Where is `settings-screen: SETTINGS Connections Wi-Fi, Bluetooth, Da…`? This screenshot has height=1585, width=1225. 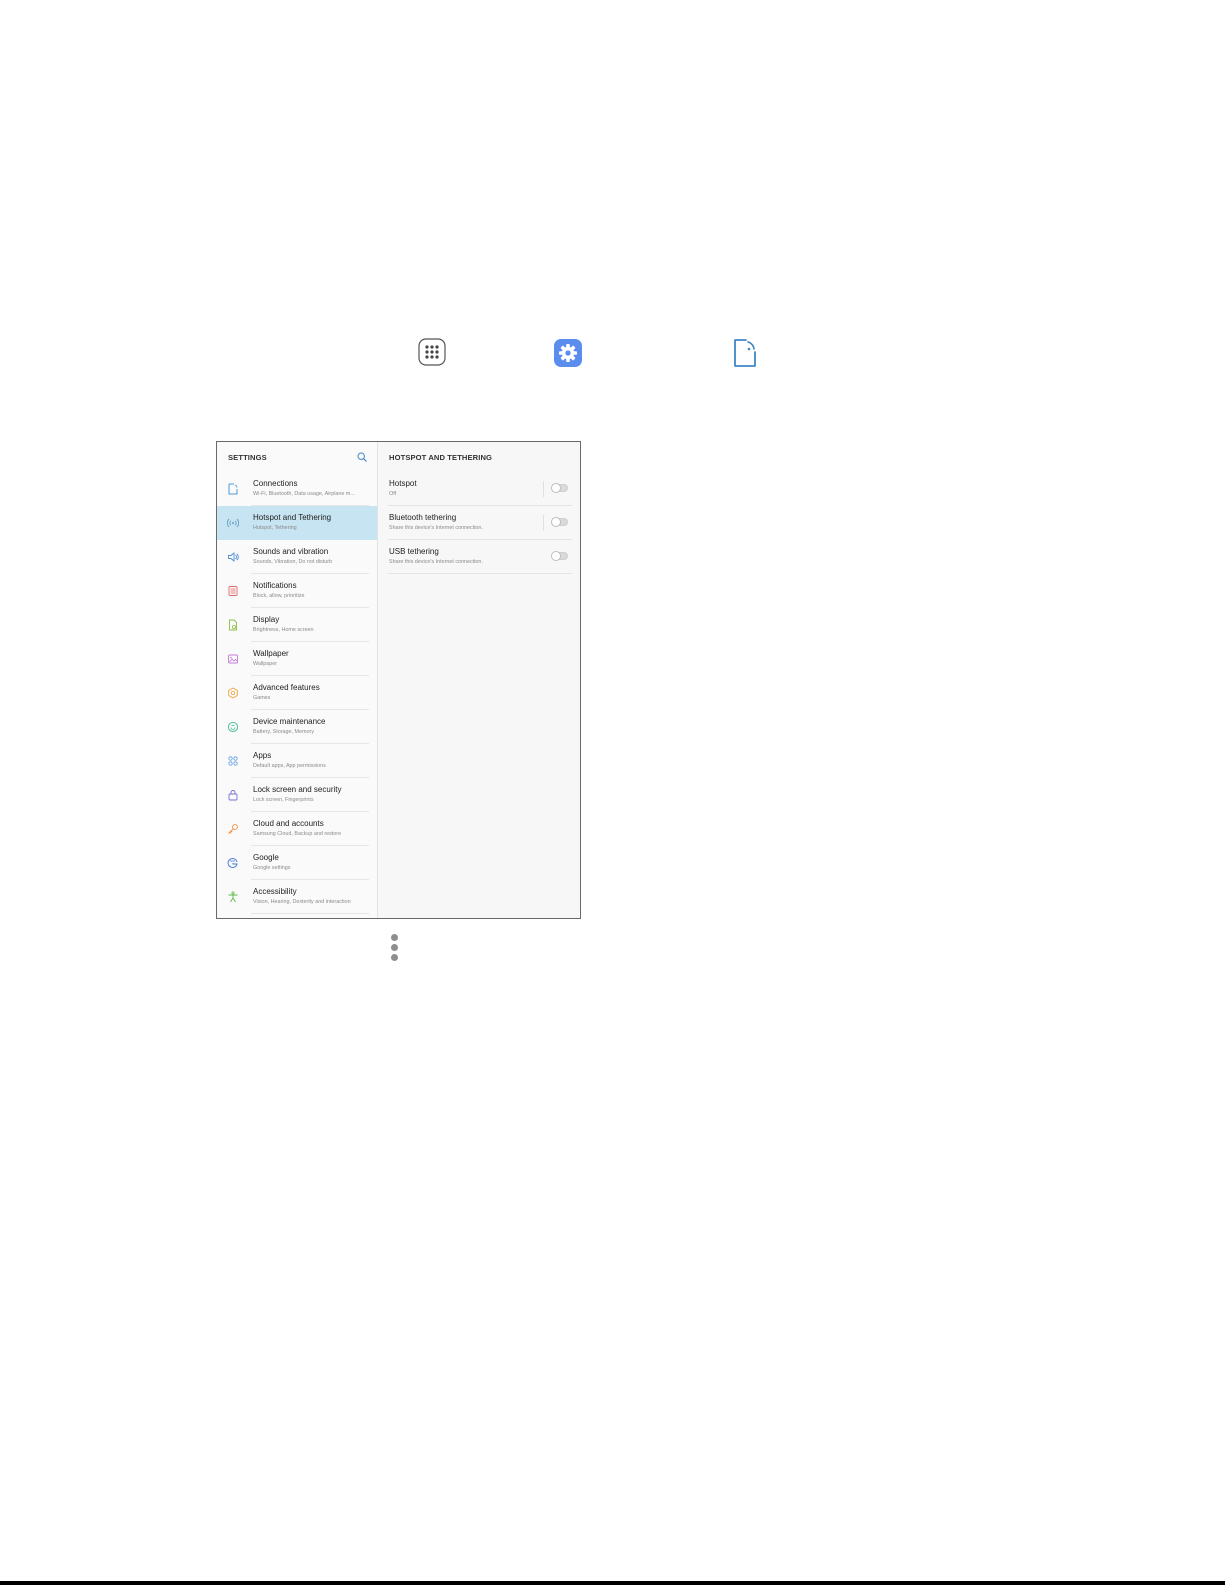
settings-screen: SETTINGS Connections Wi-Fi, Bluetooth, Da… is located at coordinates (398, 680).